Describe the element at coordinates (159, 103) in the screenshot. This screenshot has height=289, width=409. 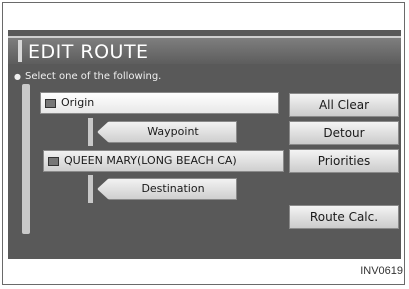
I see `origin-item: Origin` at that location.